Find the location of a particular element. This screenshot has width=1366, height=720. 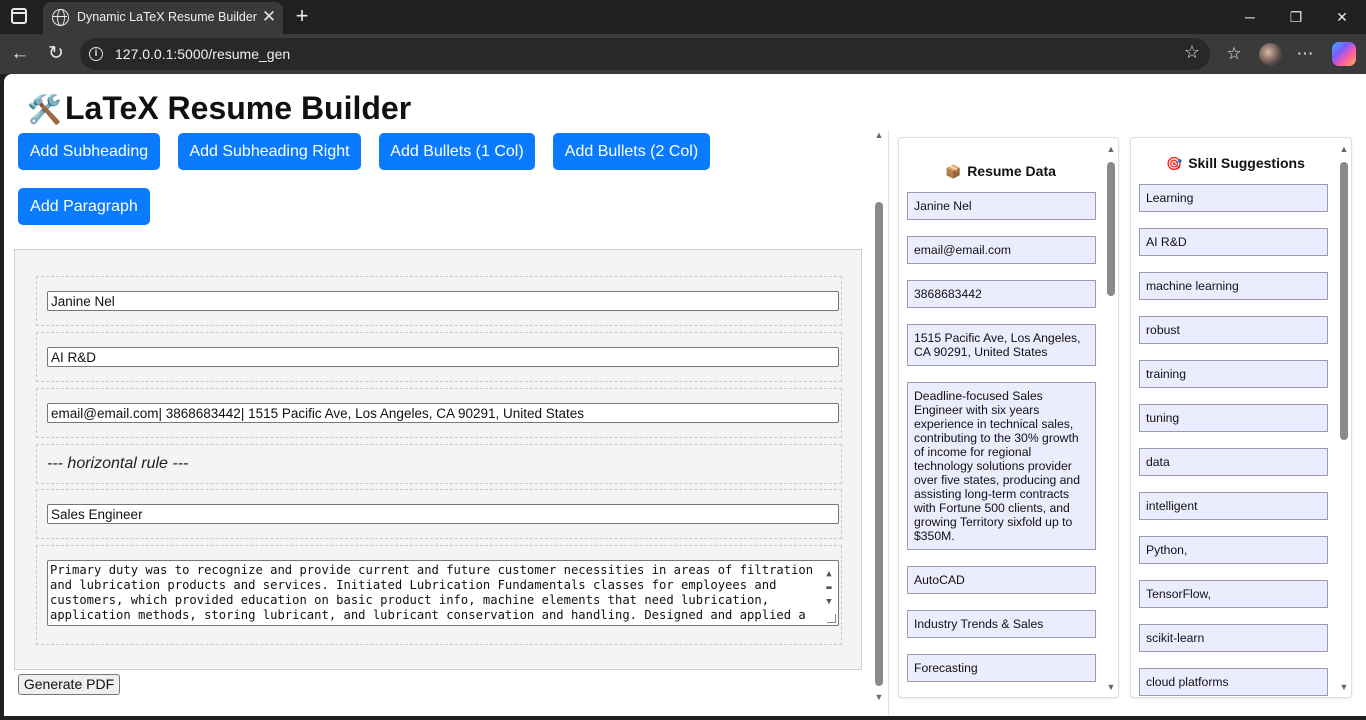

horizontal-rule-label: --- horizontal rule --- is located at coordinates (118, 463).